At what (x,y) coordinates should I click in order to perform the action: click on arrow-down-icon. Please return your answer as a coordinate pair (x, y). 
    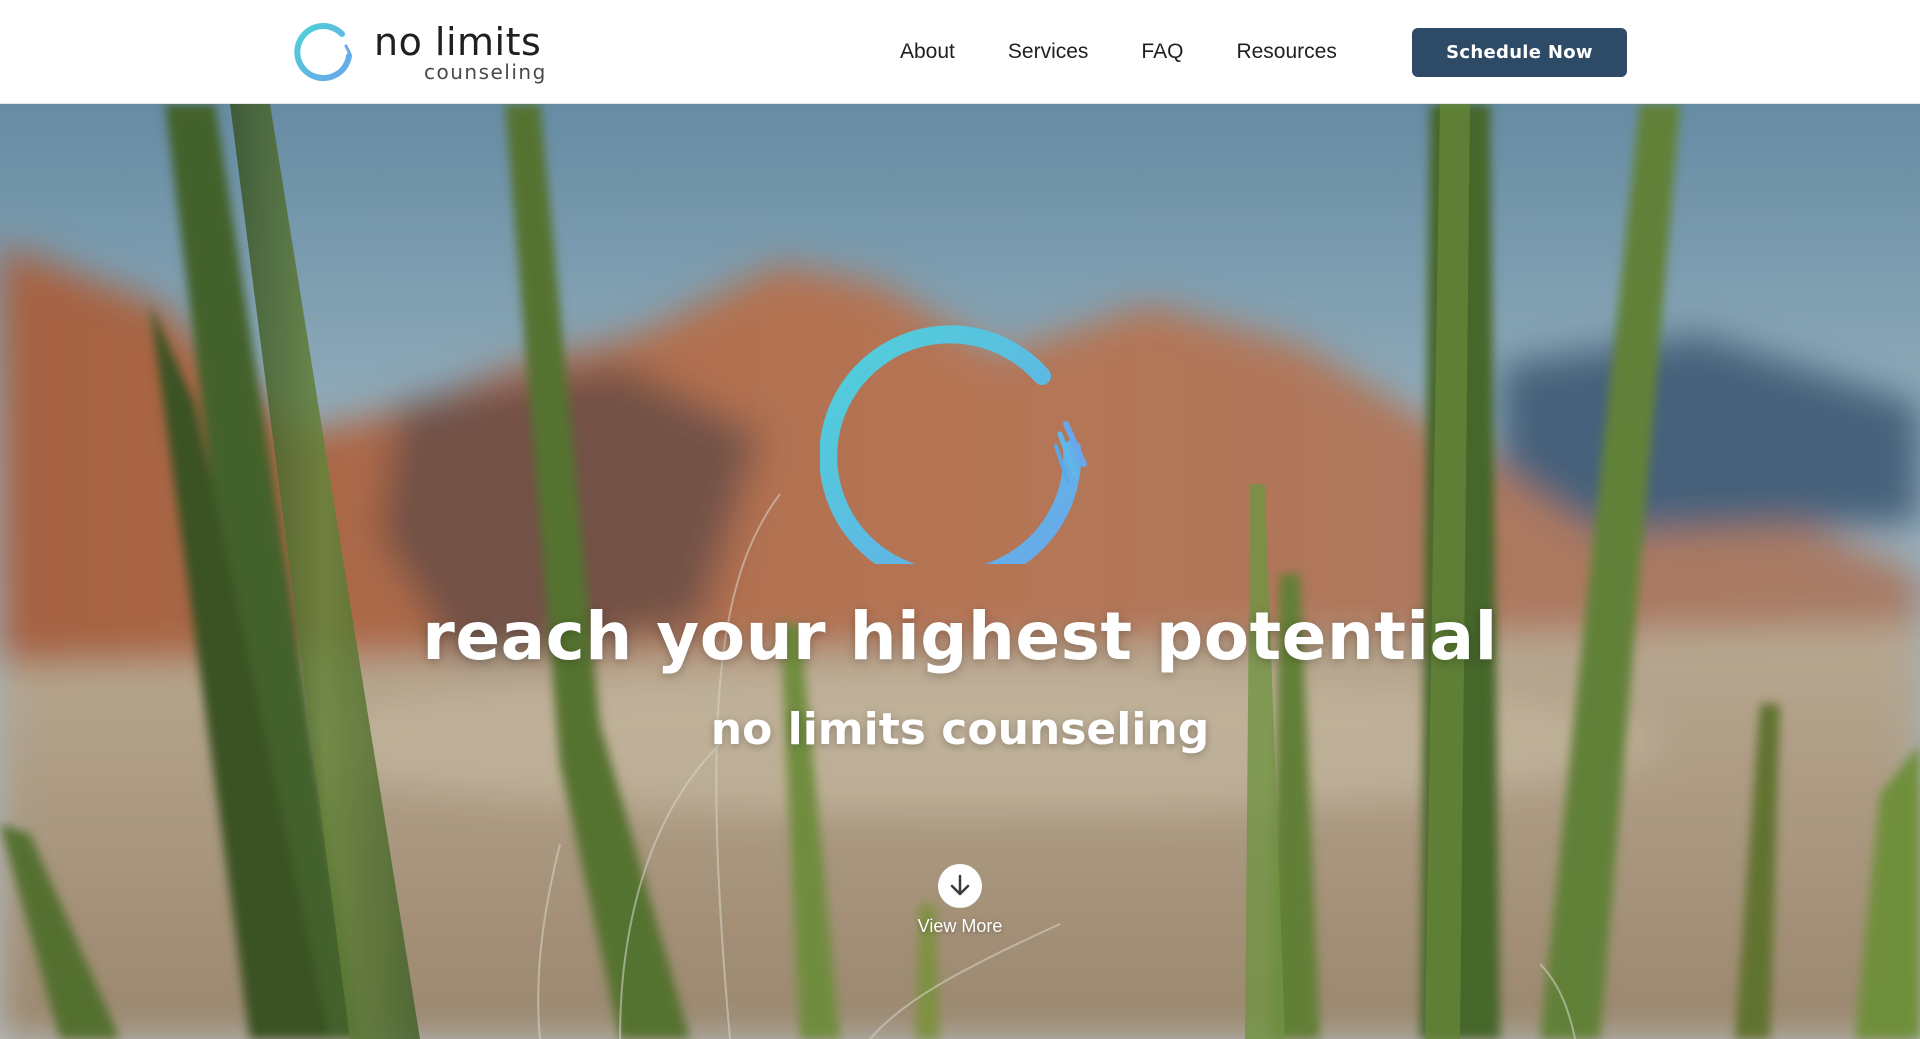
    Looking at the image, I should click on (960, 885).